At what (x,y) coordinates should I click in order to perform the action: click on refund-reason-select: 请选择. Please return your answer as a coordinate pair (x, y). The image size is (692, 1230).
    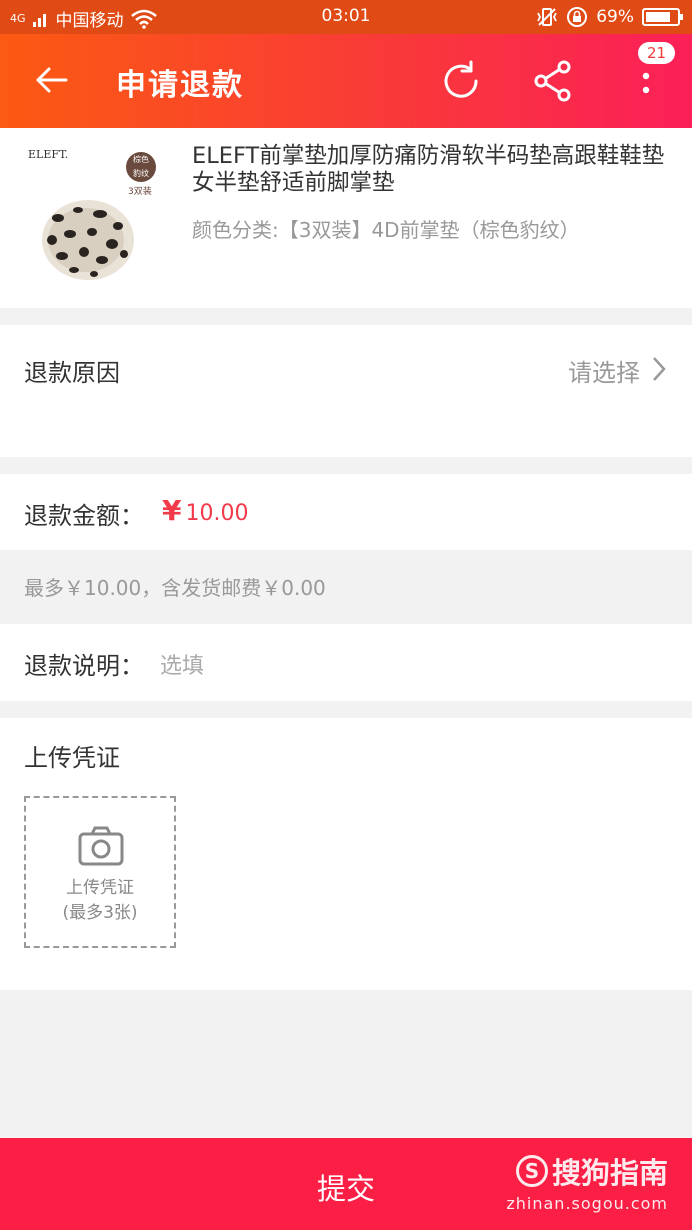
    Looking at the image, I should click on (604, 370).